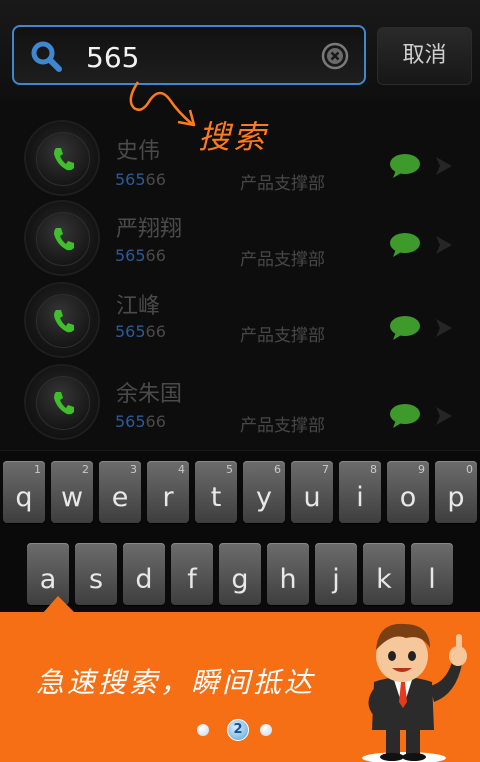 The height and width of the screenshot is (762, 480). What do you see at coordinates (144, 579) in the screenshot?
I see `key-letter: d` at bounding box center [144, 579].